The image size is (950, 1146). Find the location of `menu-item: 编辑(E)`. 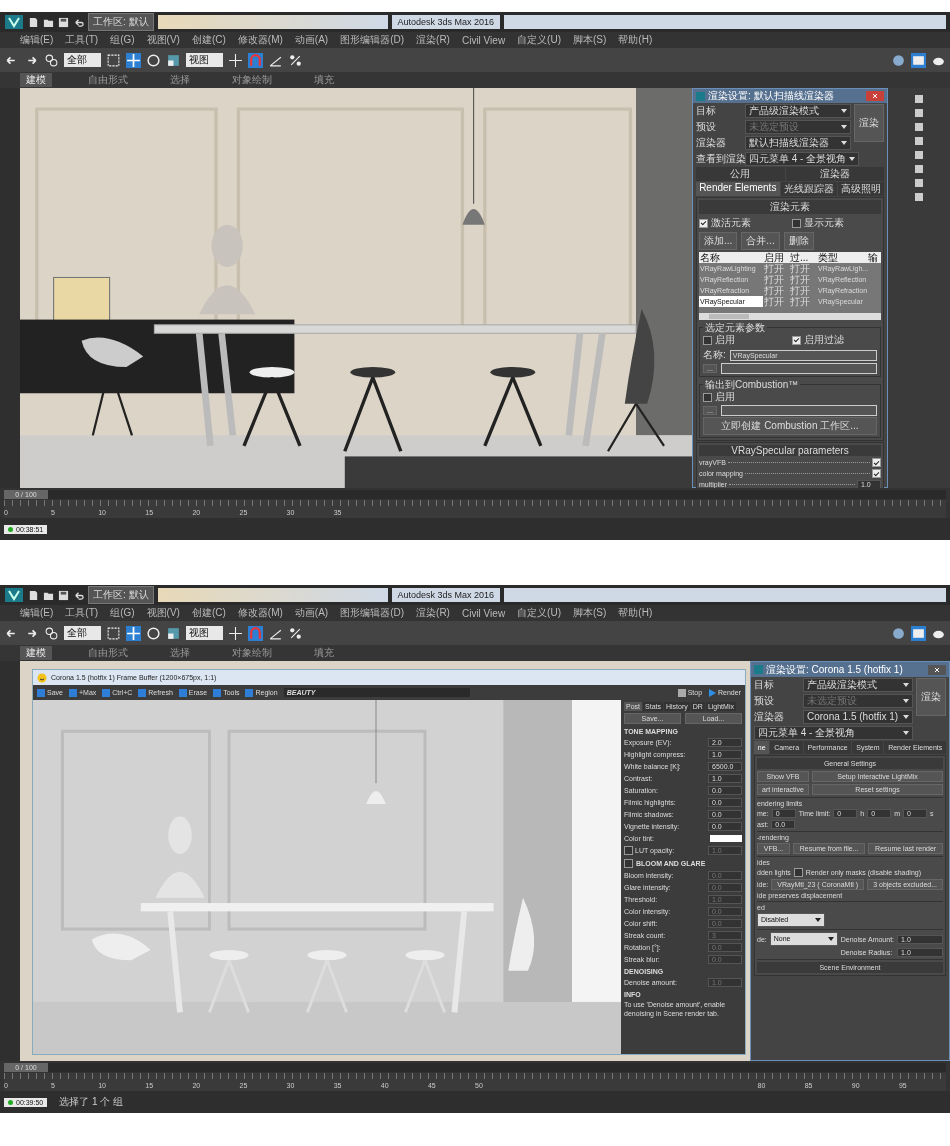

menu-item: 编辑(E) is located at coordinates (37, 40).